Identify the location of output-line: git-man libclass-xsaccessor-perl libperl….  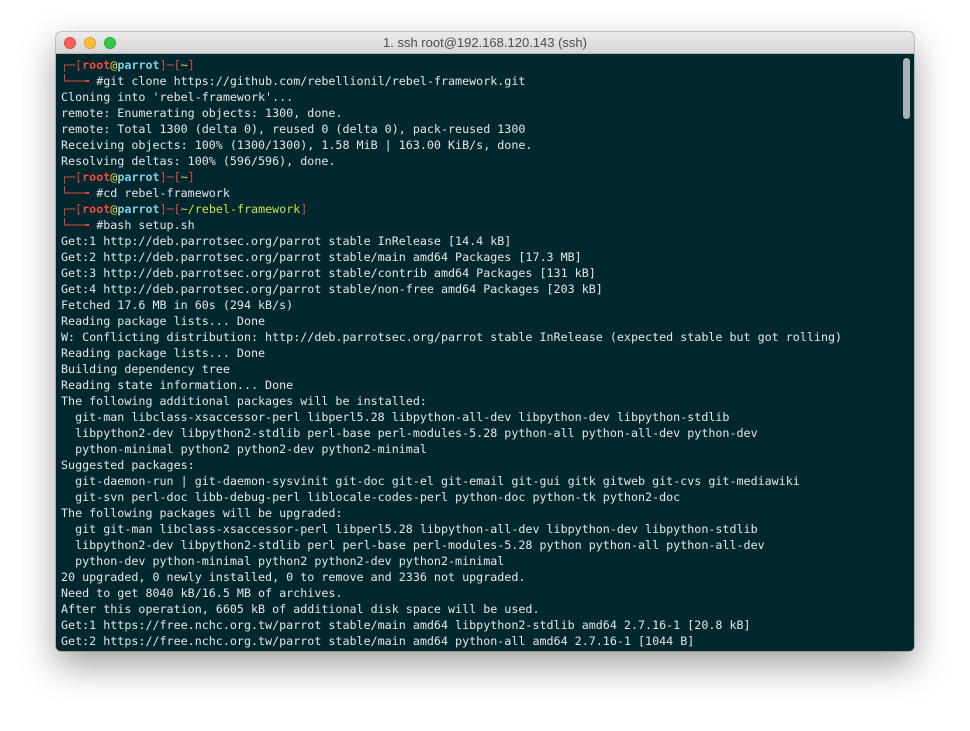
(395, 417).